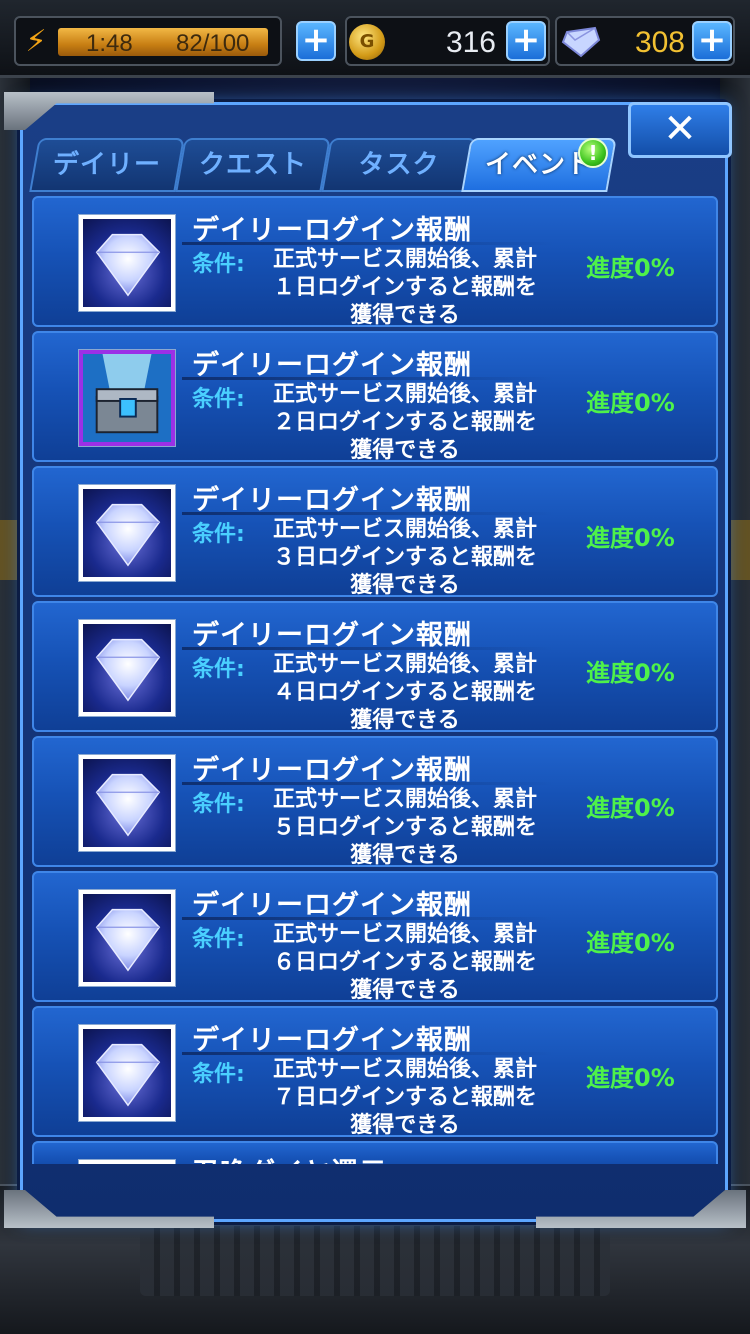  Describe the element at coordinates (36, 41) in the screenshot. I see `lightning-bolt-icon: ⚡` at that location.